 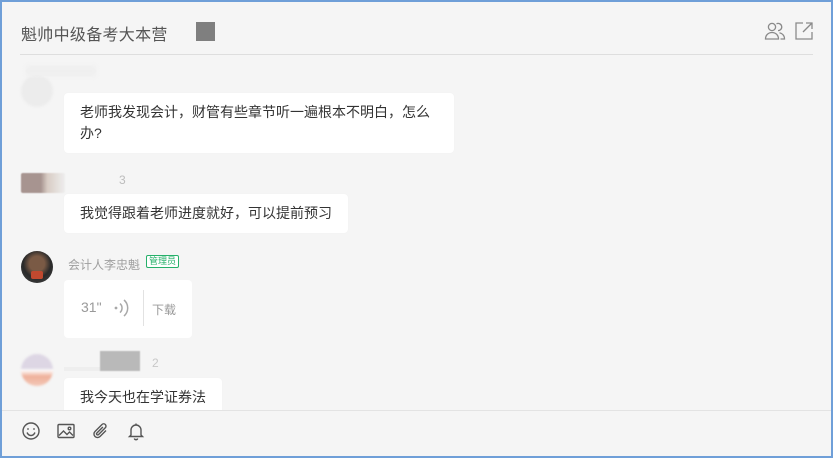 What do you see at coordinates (416, 29) in the screenshot?
I see `chat-header: 魁帅中级备考大本营` at bounding box center [416, 29].